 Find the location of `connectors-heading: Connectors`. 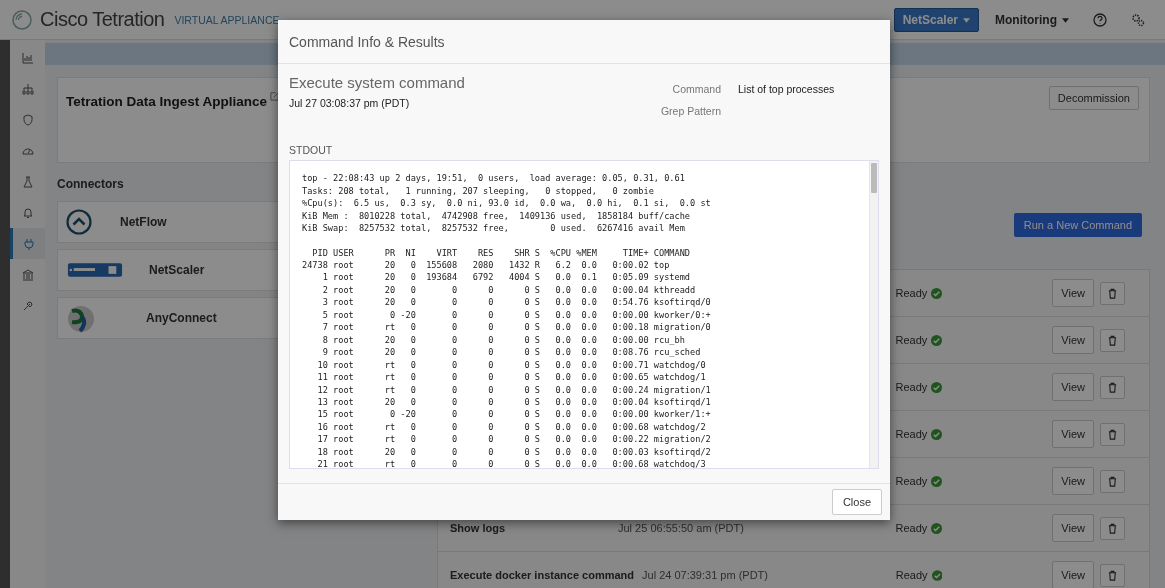

connectors-heading: Connectors is located at coordinates (90, 184).